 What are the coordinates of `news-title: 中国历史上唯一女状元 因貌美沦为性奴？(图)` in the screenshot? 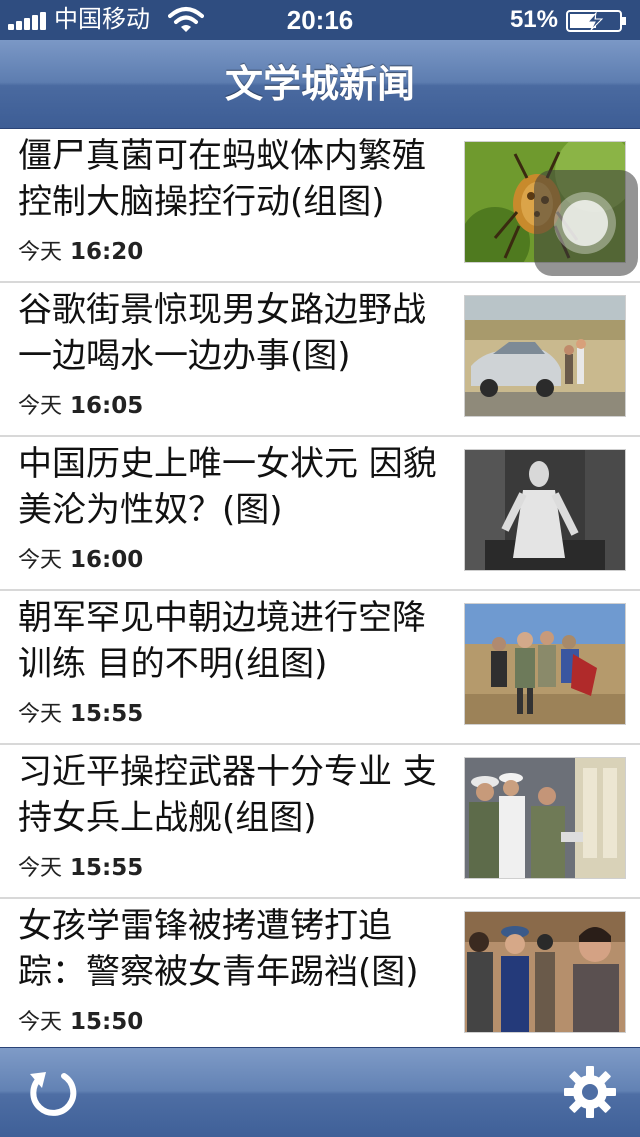 It's located at (227, 487).